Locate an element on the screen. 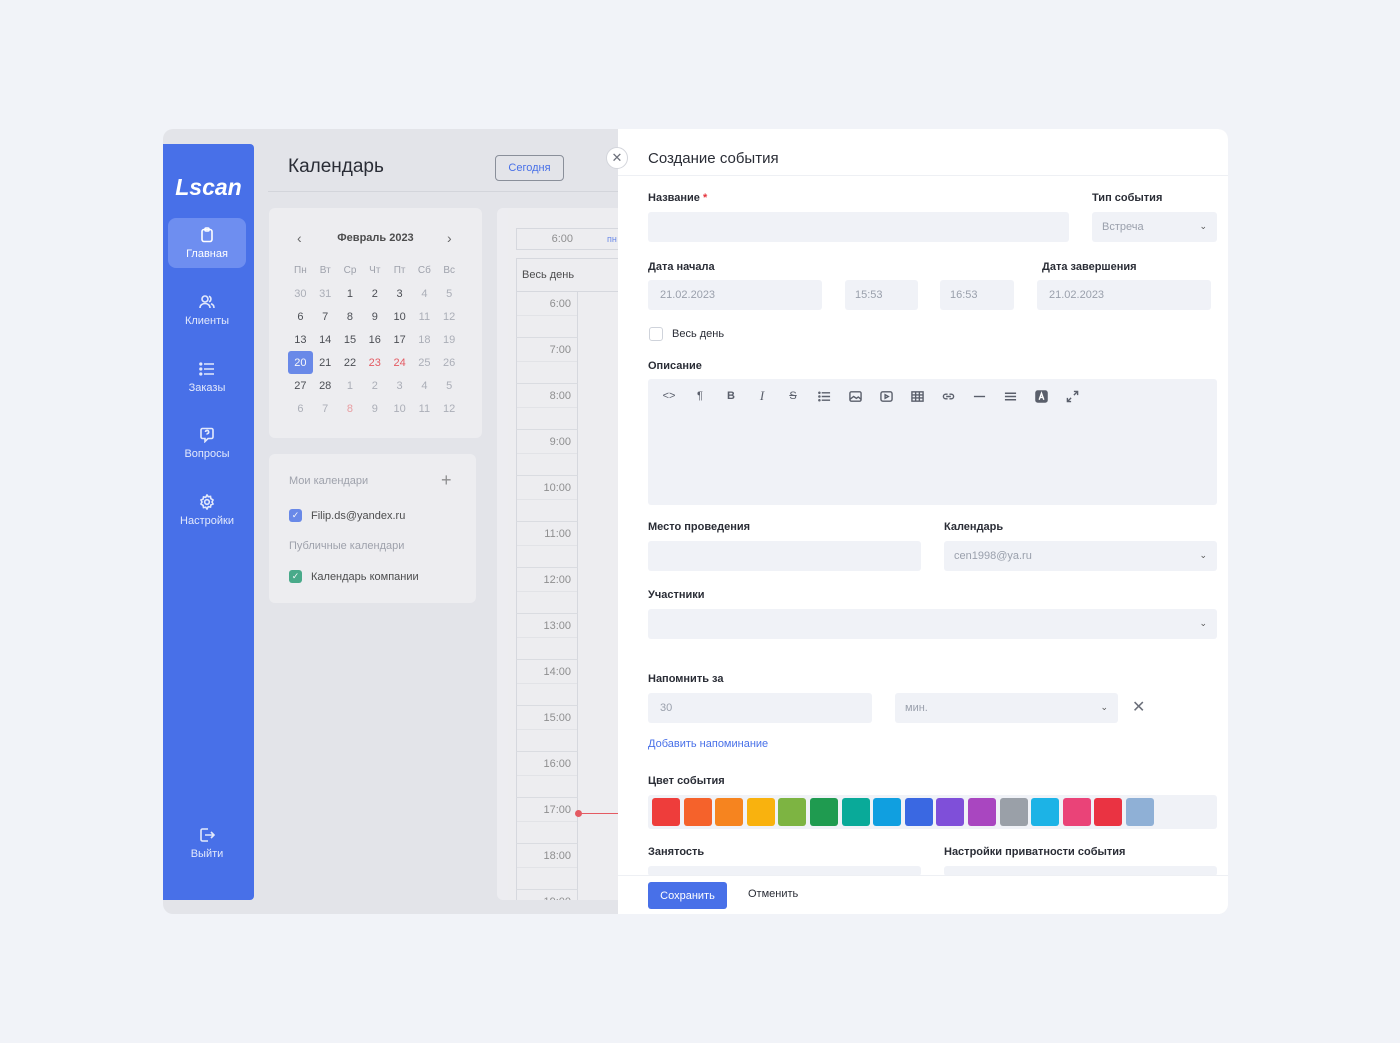 The image size is (1400, 1043). end-time-input: 16:53 is located at coordinates (977, 295).